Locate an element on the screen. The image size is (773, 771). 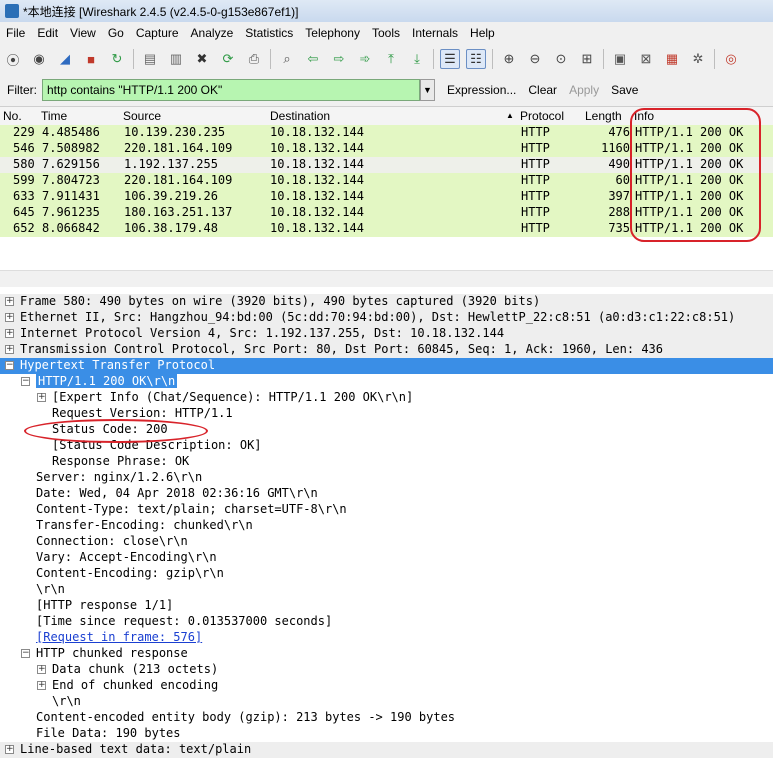
print-icon: ⎙ is located at coordinates (254, 59).